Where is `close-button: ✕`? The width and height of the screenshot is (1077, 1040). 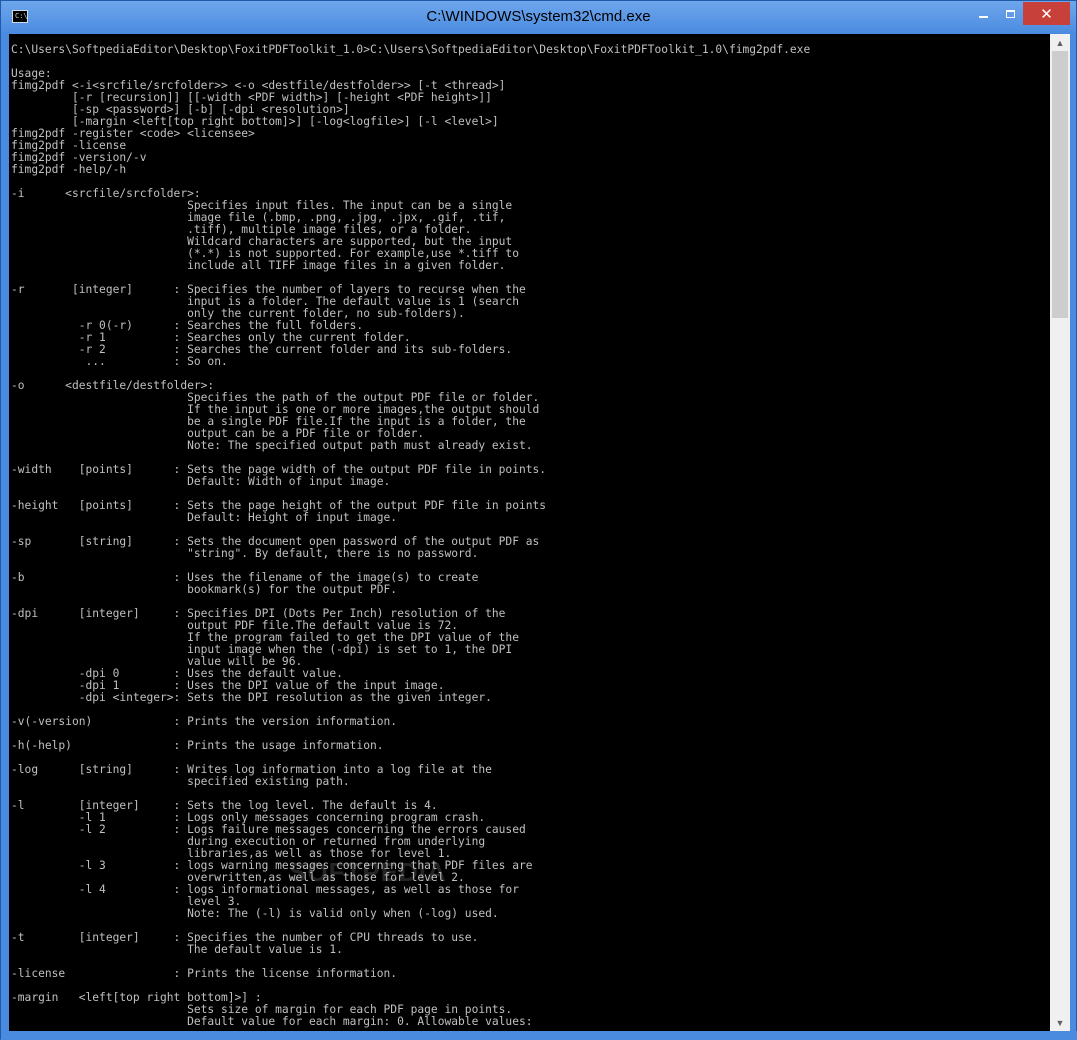 close-button: ✕ is located at coordinates (1046, 13).